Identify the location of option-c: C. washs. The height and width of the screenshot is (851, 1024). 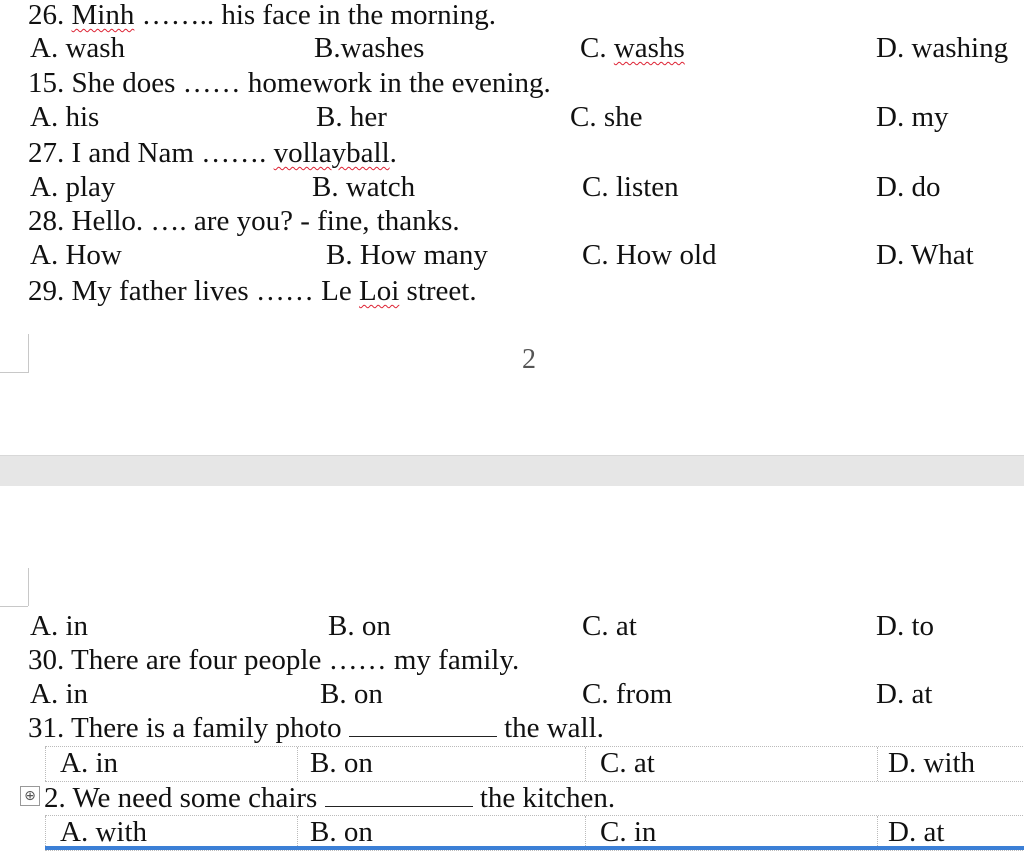
(632, 48).